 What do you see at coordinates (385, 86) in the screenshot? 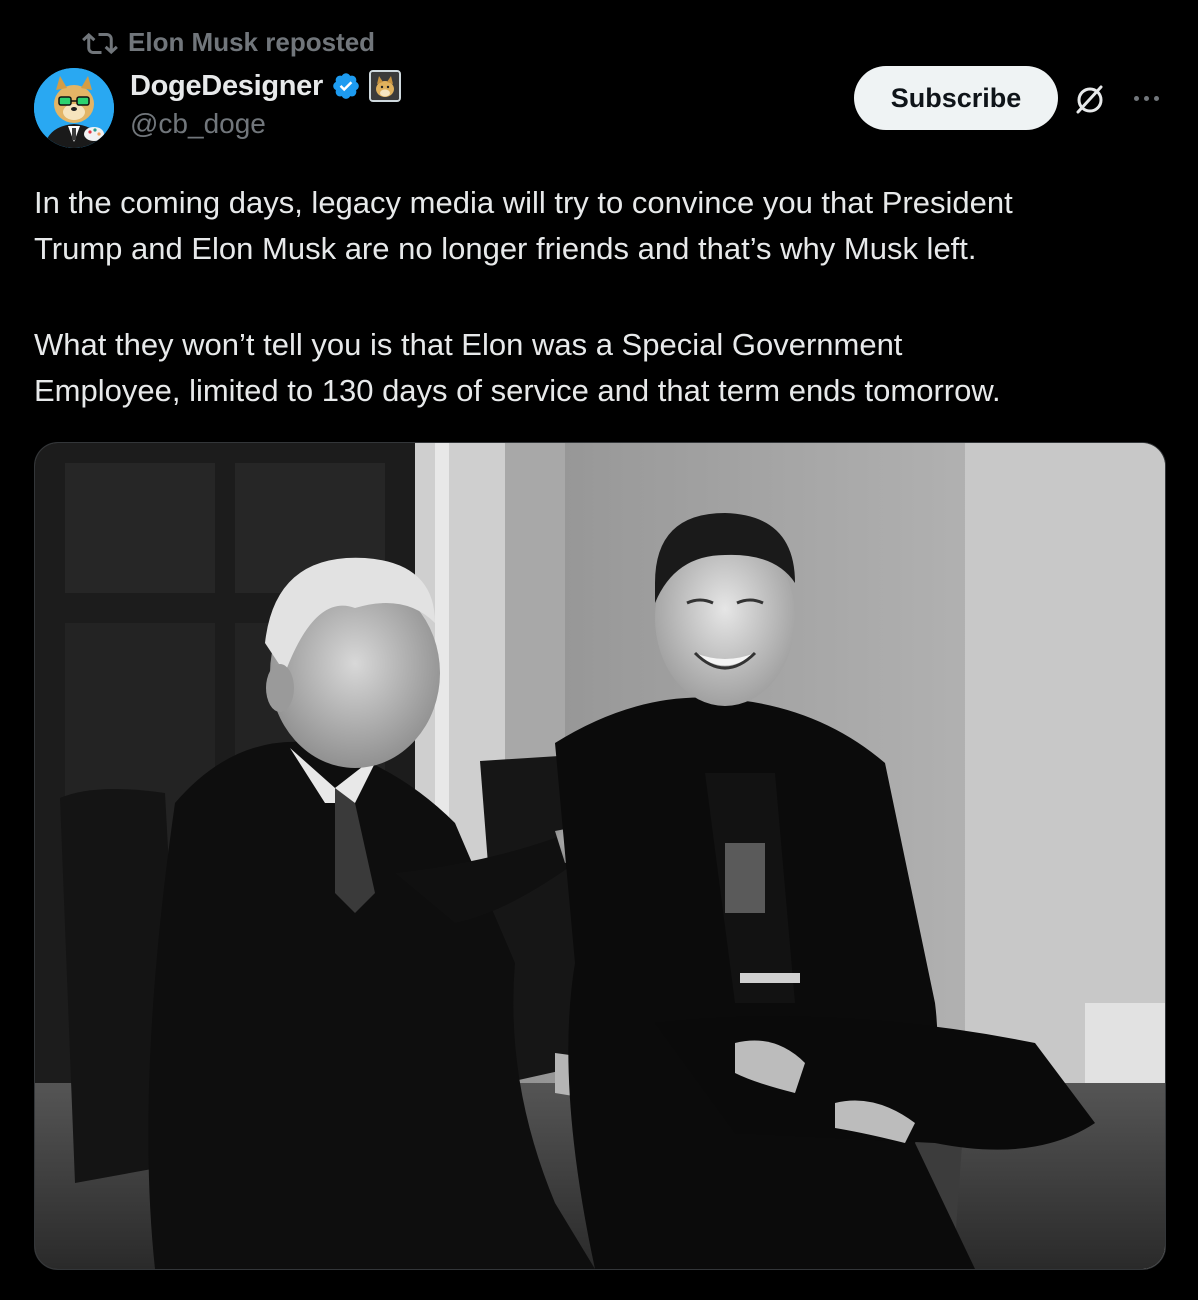
I see `doge-affiliate-badge` at bounding box center [385, 86].